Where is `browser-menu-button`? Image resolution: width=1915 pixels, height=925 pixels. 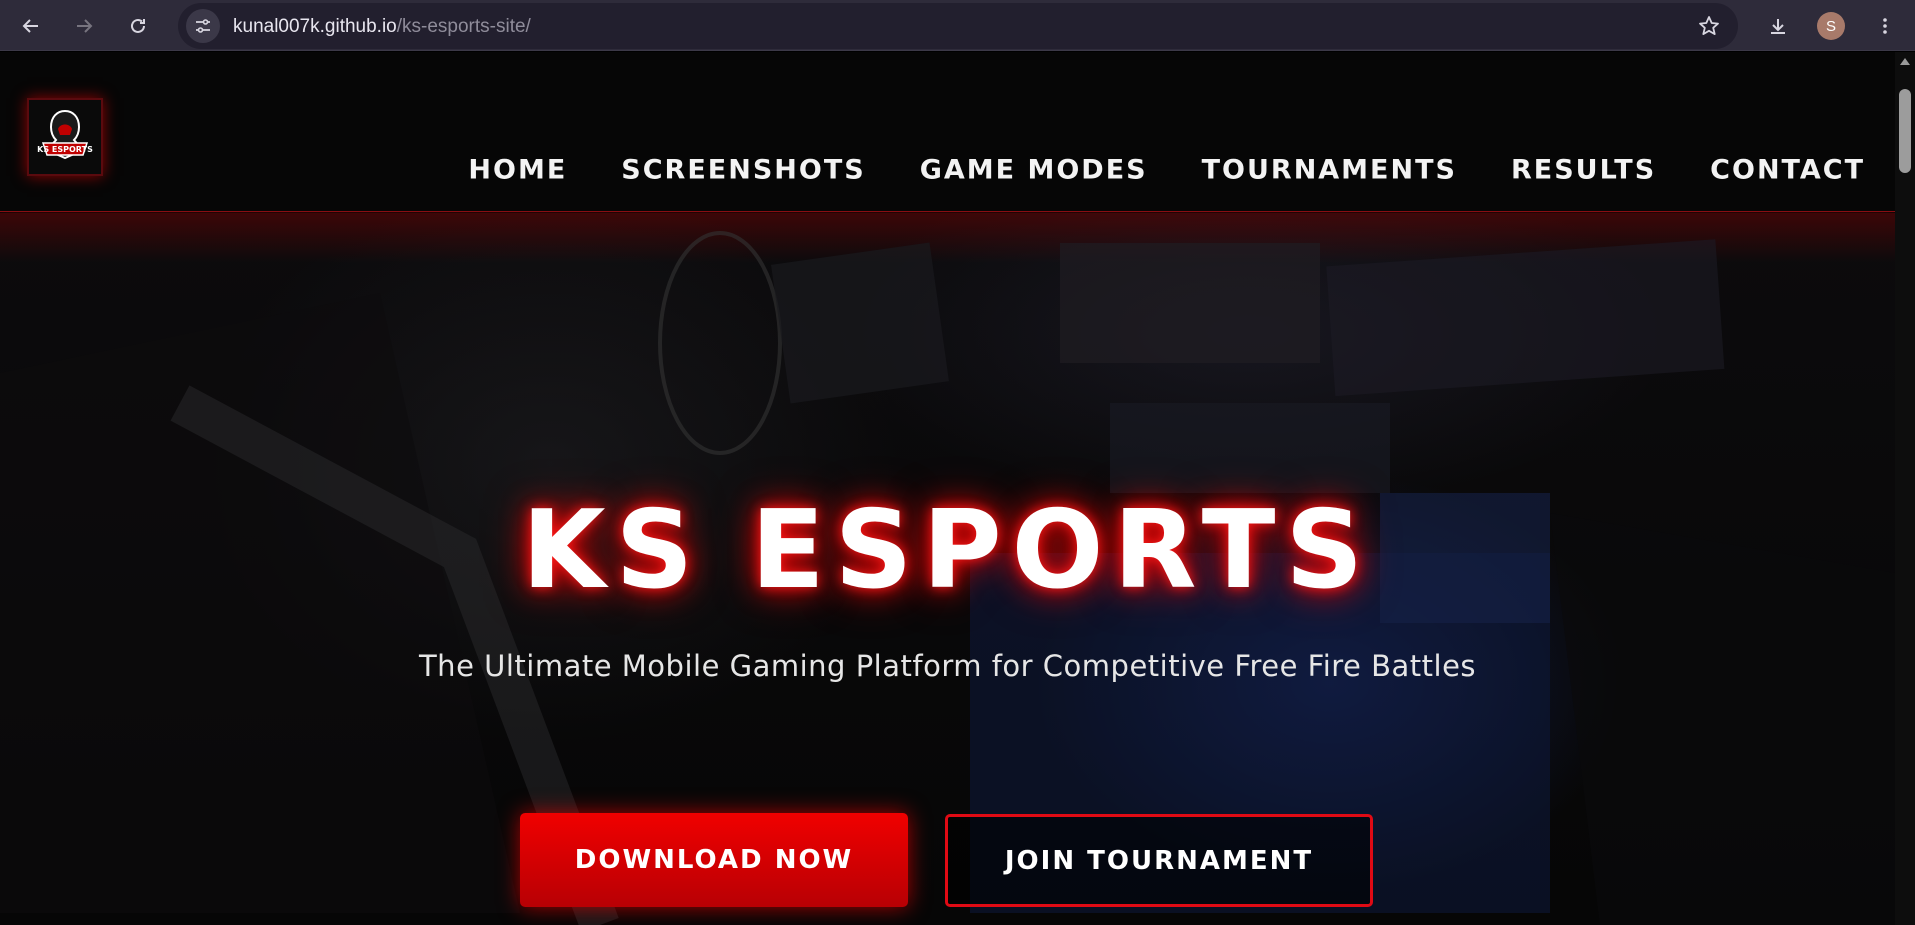
browser-menu-button is located at coordinates (1885, 26).